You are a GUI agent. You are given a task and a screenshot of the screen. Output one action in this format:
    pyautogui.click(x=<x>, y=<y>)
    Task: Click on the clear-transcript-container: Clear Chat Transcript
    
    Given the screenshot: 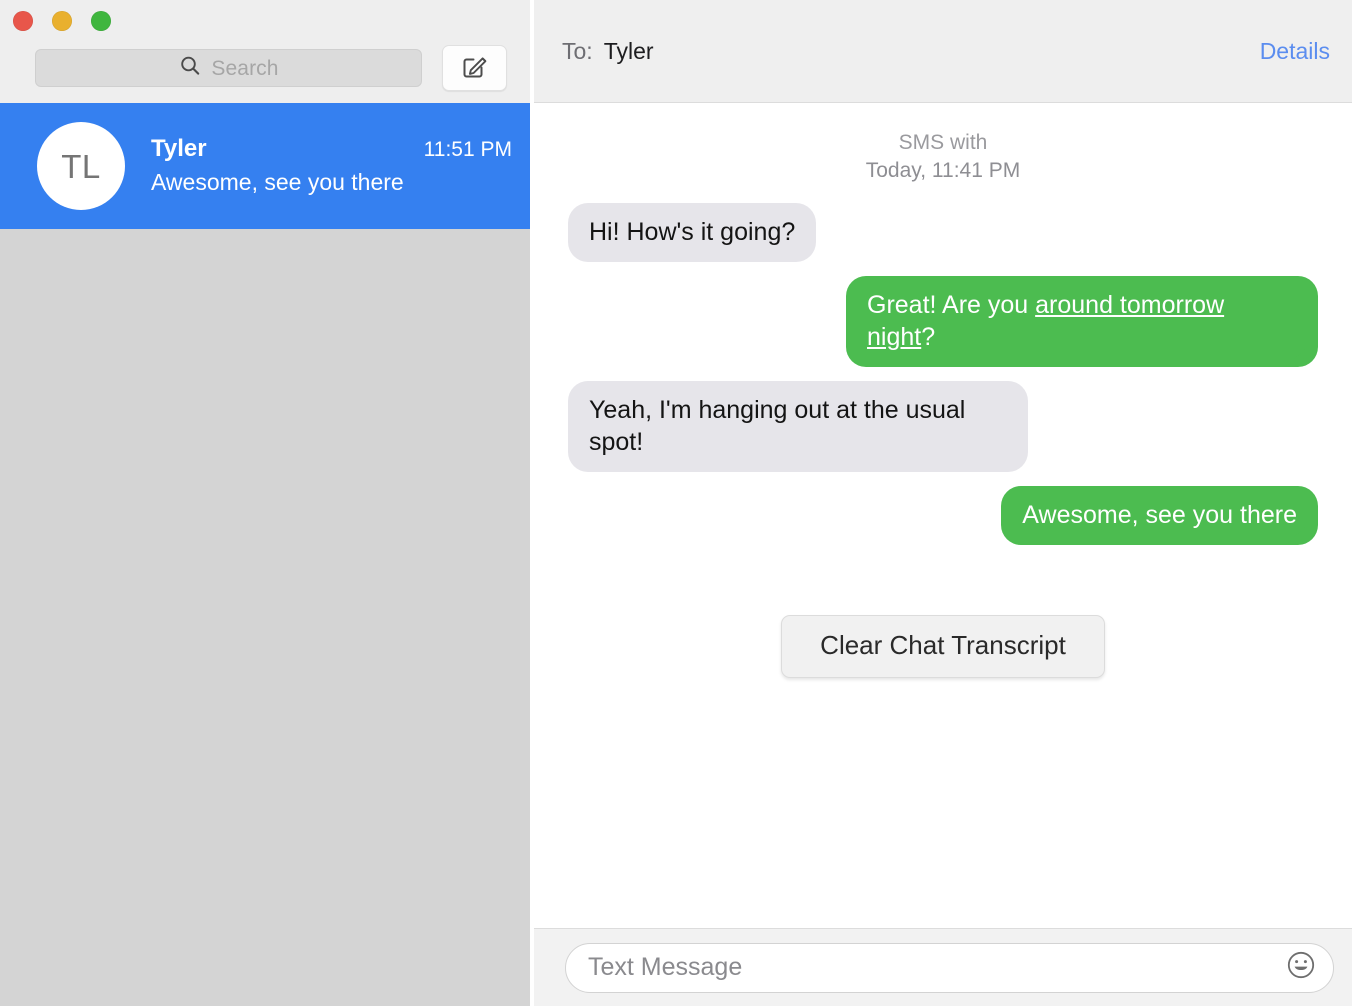 What is the action you would take?
    pyautogui.click(x=943, y=646)
    